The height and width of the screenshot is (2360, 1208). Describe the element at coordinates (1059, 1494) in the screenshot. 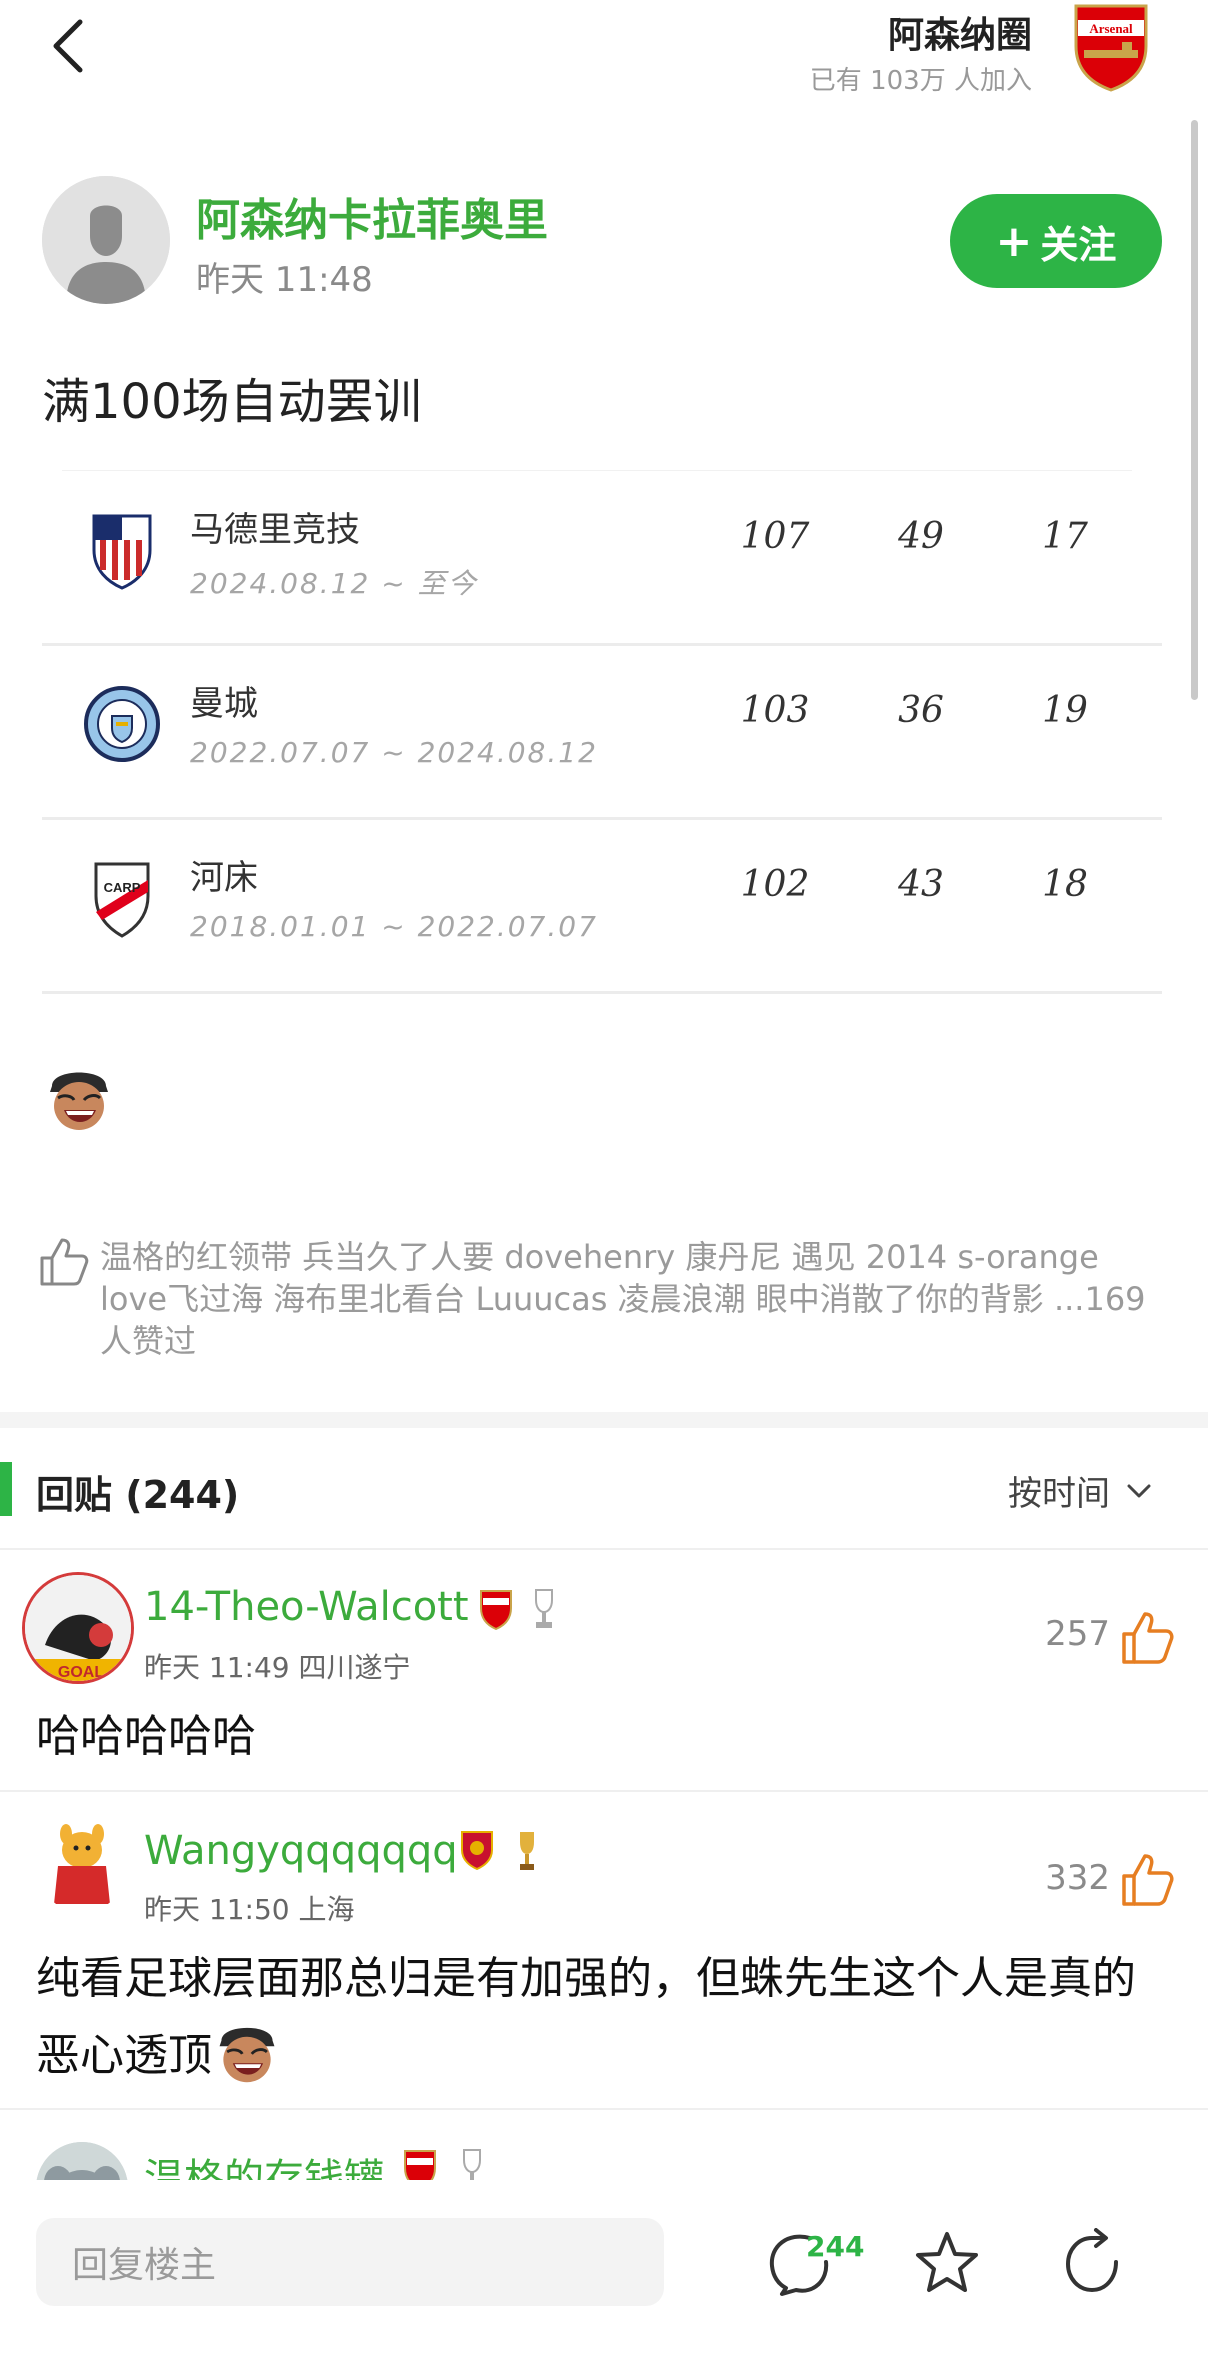

I see `sort-label: 按时间` at that location.